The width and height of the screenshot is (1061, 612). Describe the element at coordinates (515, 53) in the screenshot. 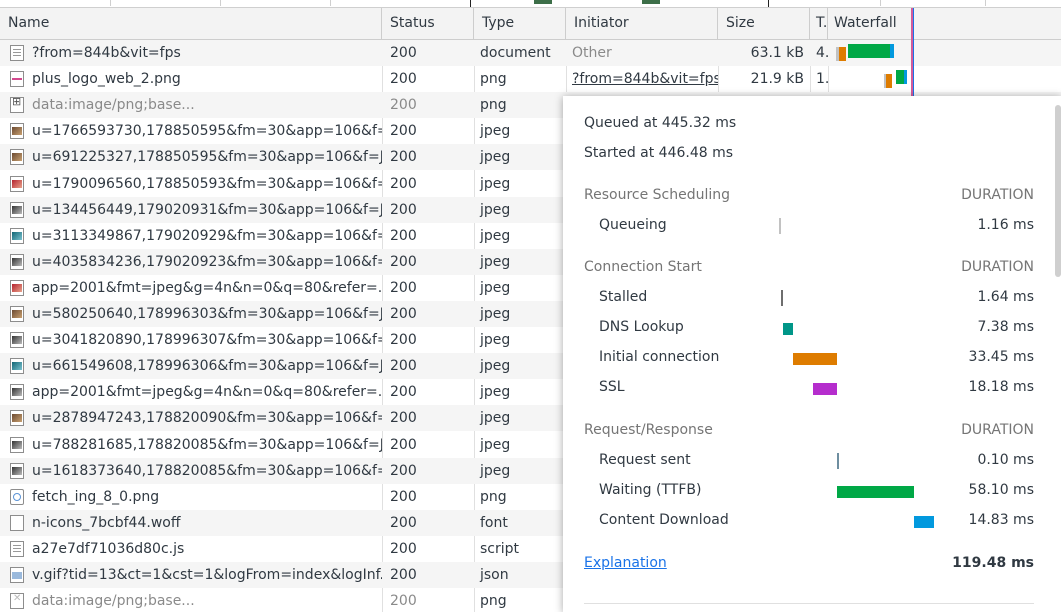

I see `request-type: document` at that location.